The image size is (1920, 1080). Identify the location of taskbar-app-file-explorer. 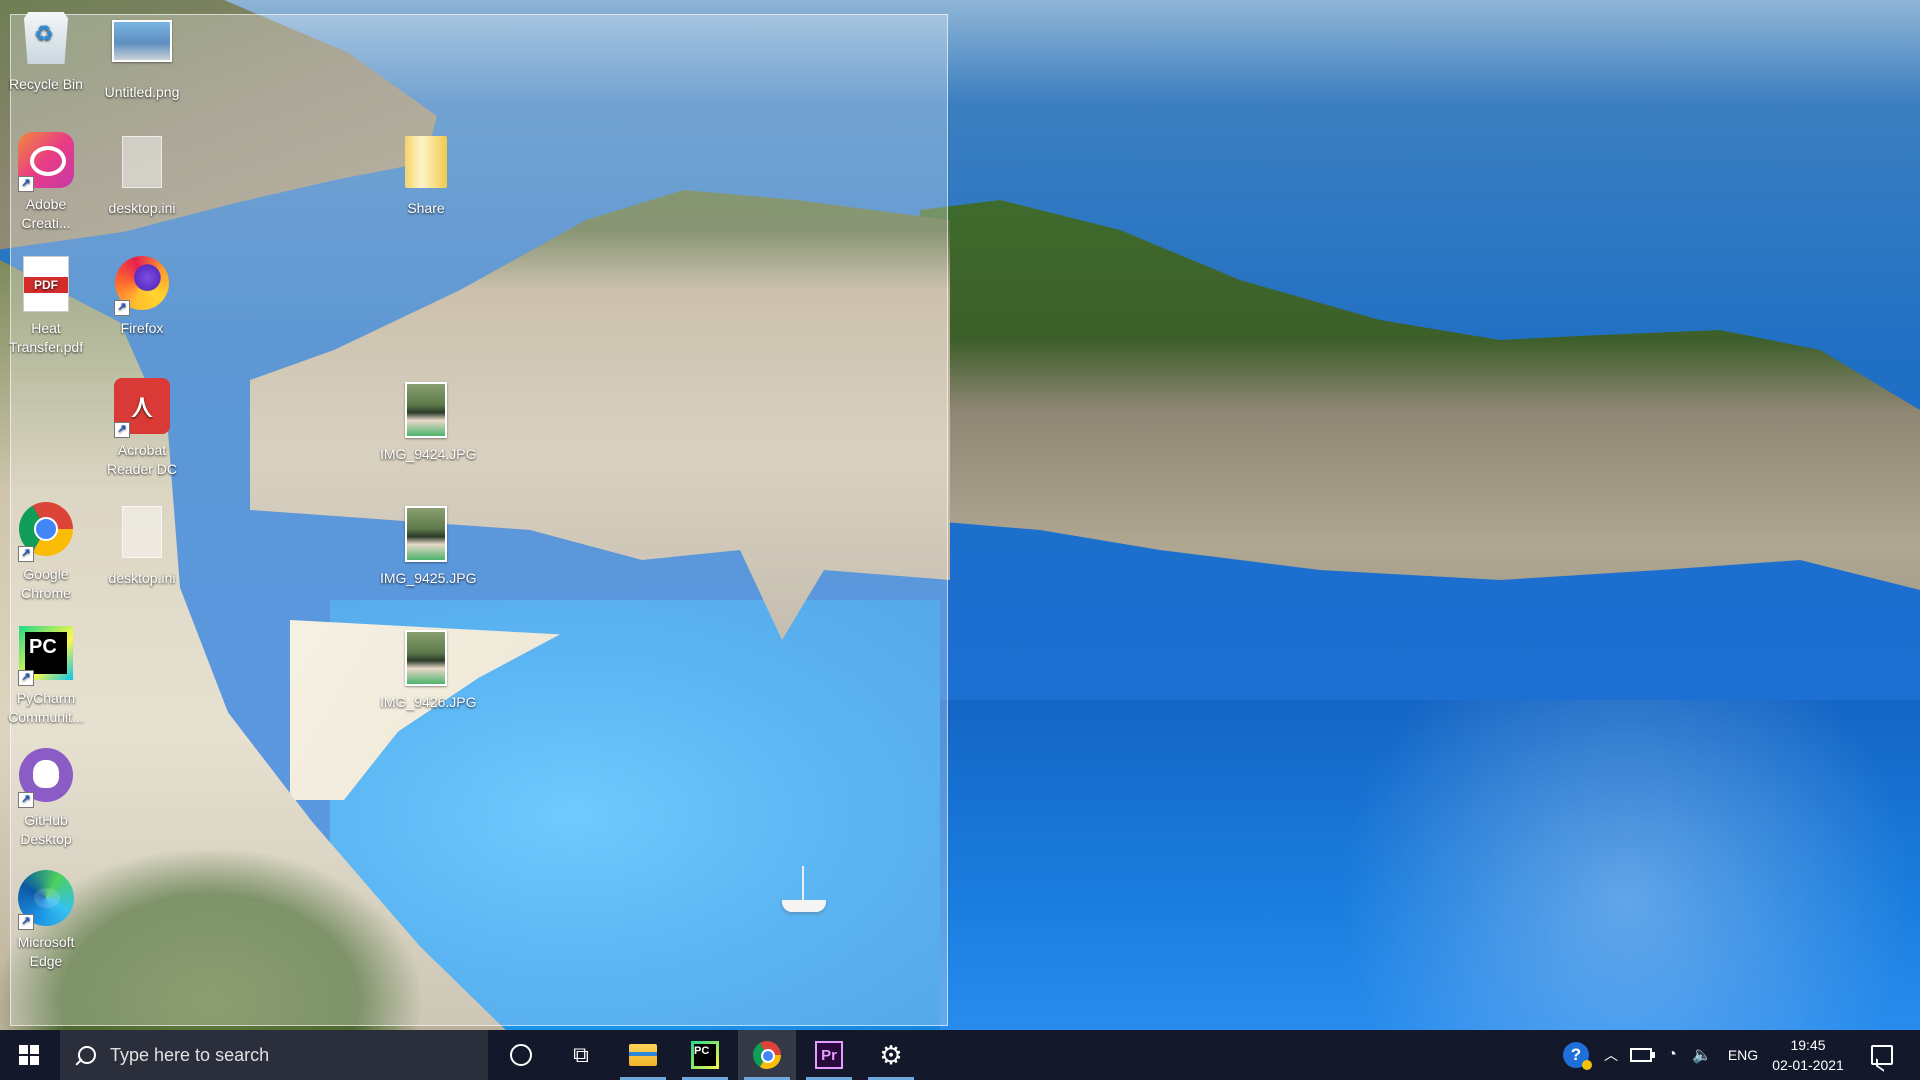
(643, 1055).